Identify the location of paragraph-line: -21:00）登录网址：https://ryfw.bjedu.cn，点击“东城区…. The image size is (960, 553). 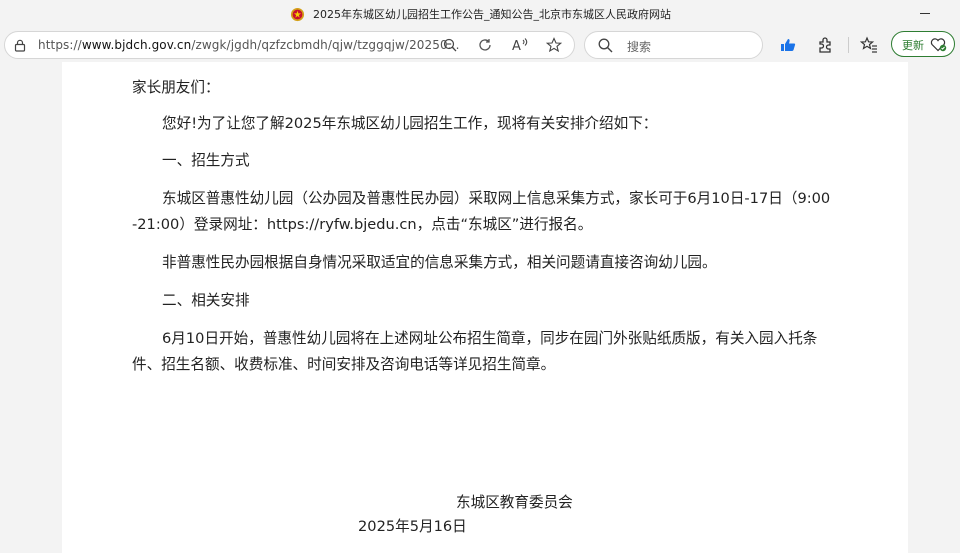
(362, 224).